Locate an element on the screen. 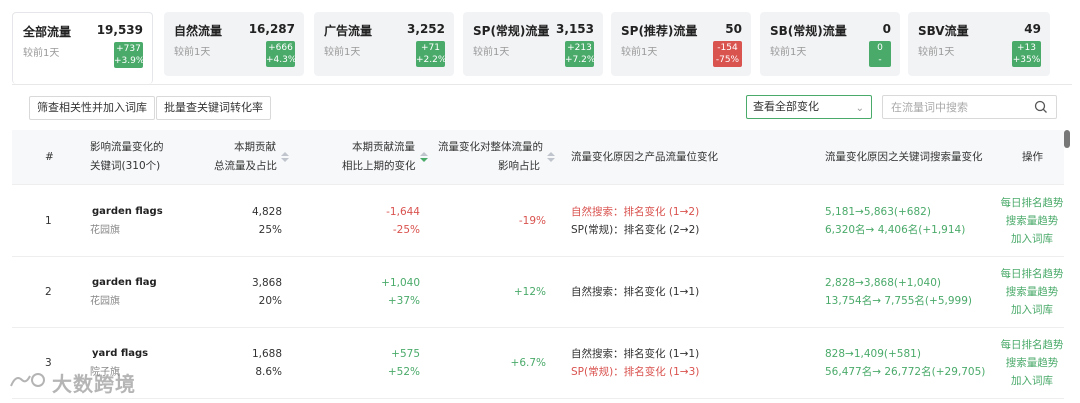  row-index: 1 is located at coordinates (48, 221).